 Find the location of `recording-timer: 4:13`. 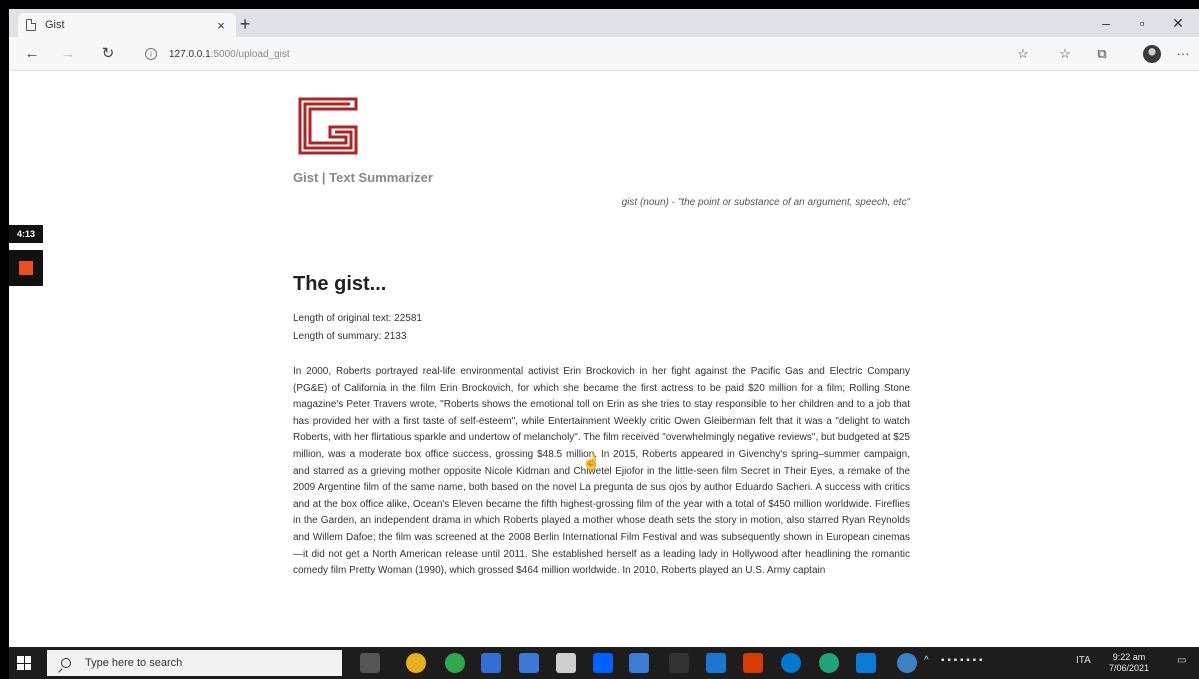

recording-timer: 4:13 is located at coordinates (26, 234).